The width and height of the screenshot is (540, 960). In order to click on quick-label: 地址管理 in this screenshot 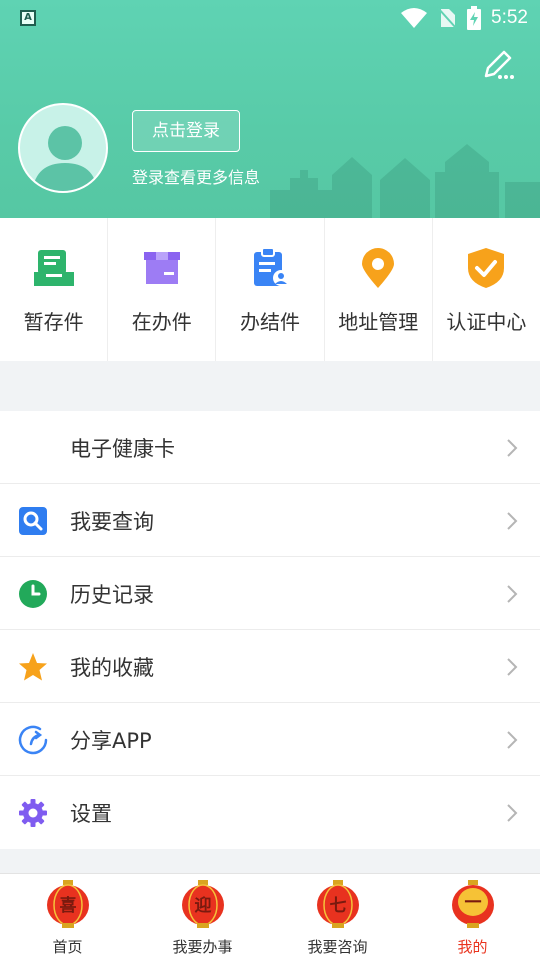, I will do `click(378, 322)`.